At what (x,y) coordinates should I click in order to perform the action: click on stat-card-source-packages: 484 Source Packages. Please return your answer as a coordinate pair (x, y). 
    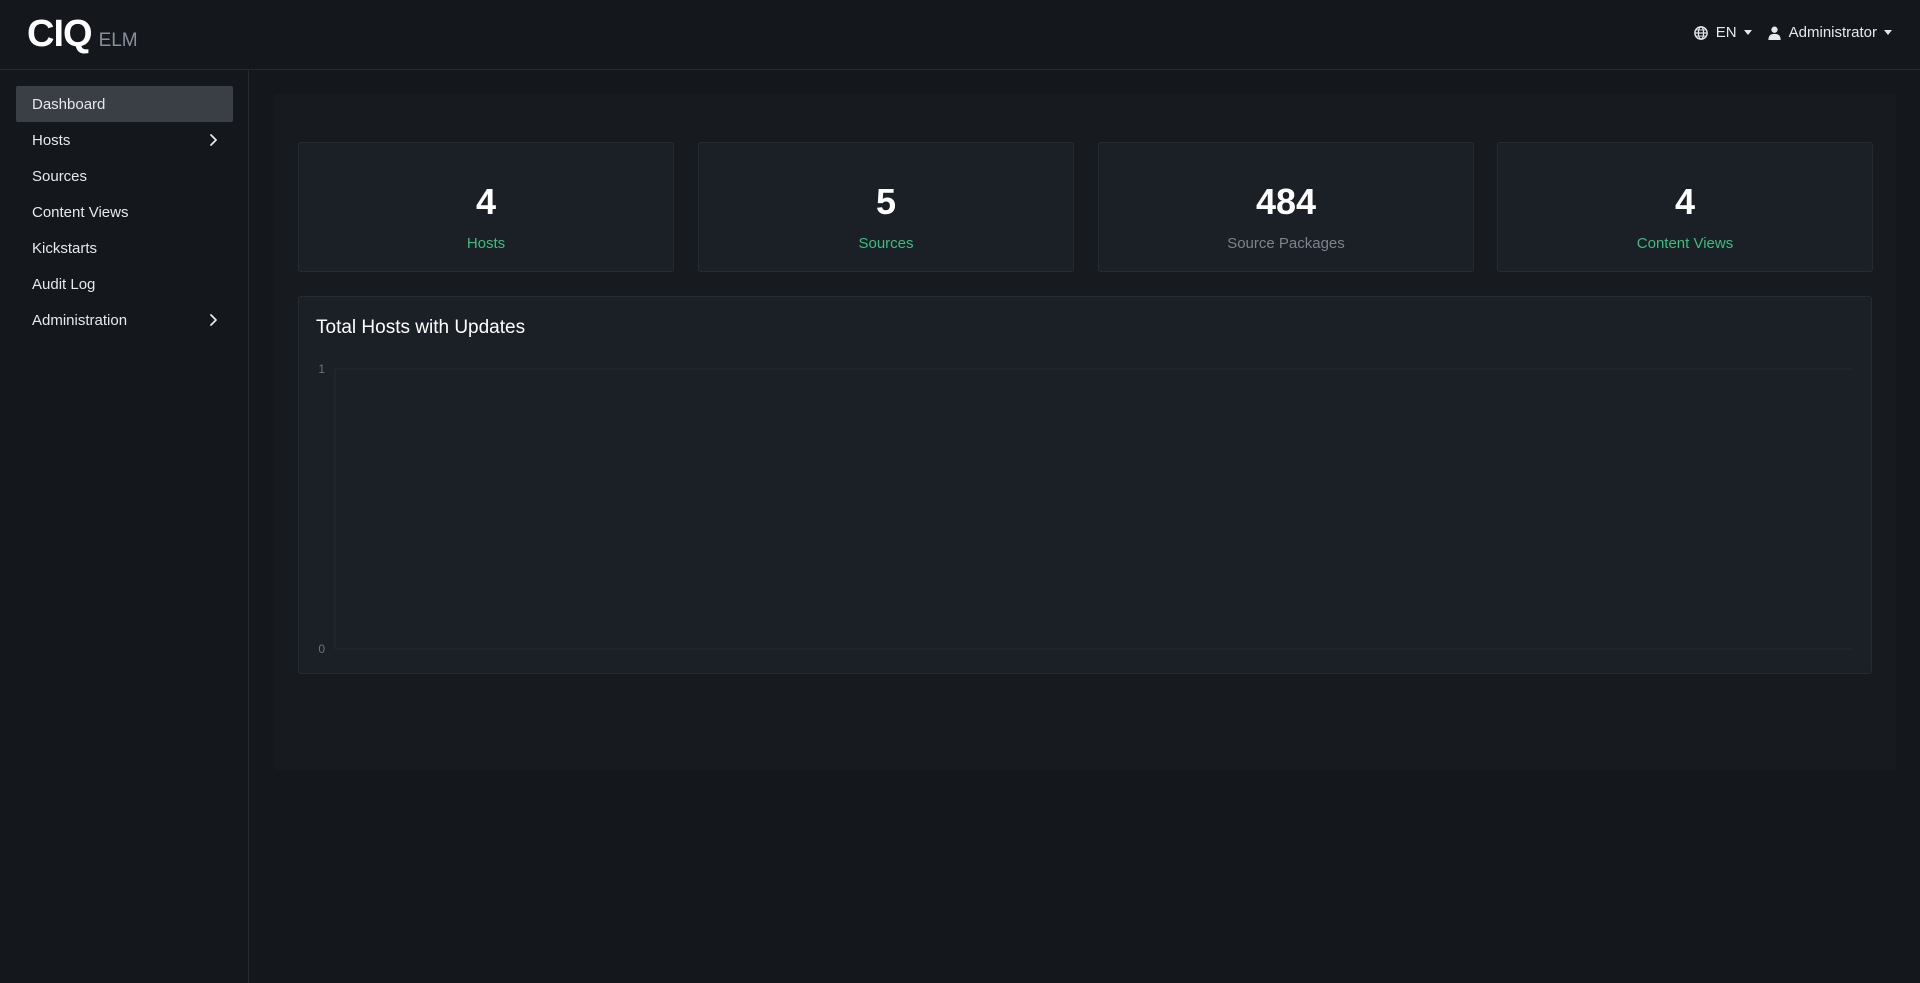
    Looking at the image, I should click on (1286, 207).